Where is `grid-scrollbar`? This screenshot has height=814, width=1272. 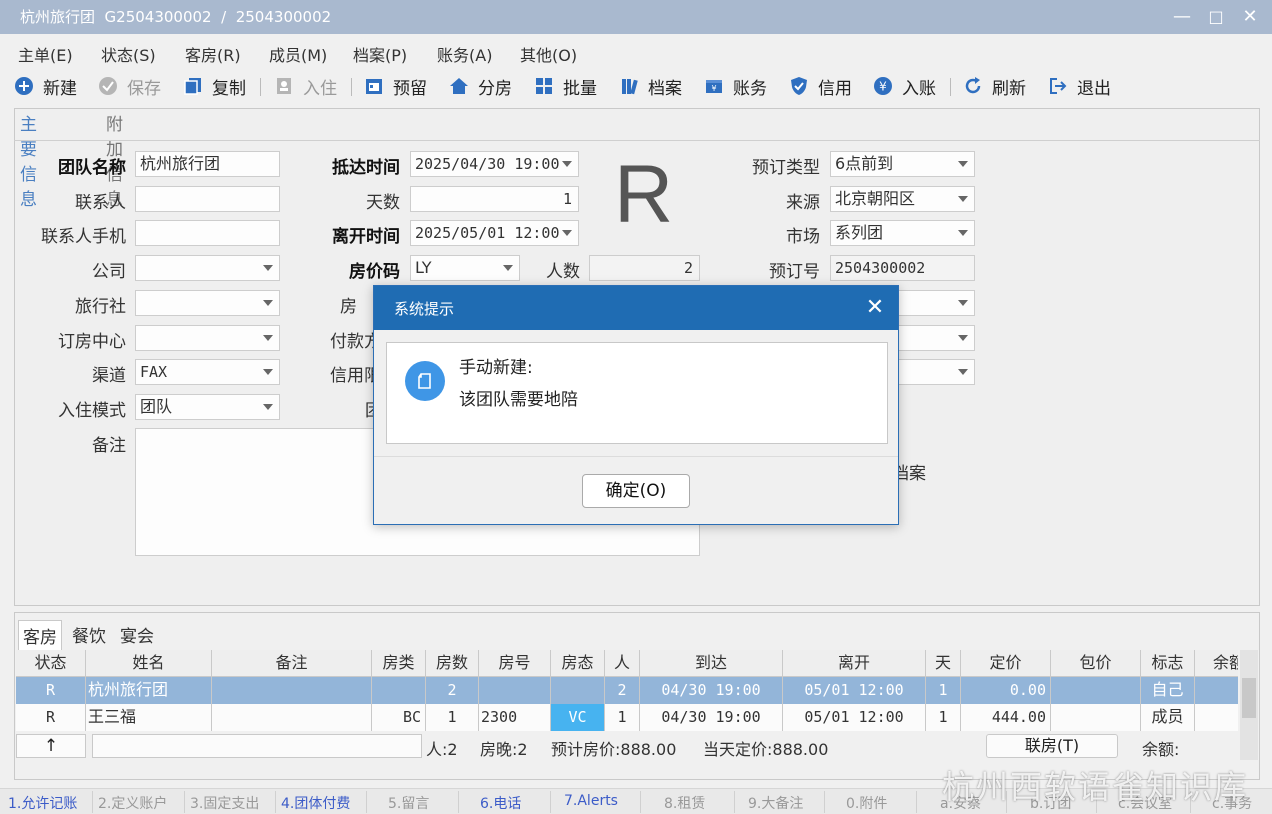
grid-scrollbar is located at coordinates (1249, 705).